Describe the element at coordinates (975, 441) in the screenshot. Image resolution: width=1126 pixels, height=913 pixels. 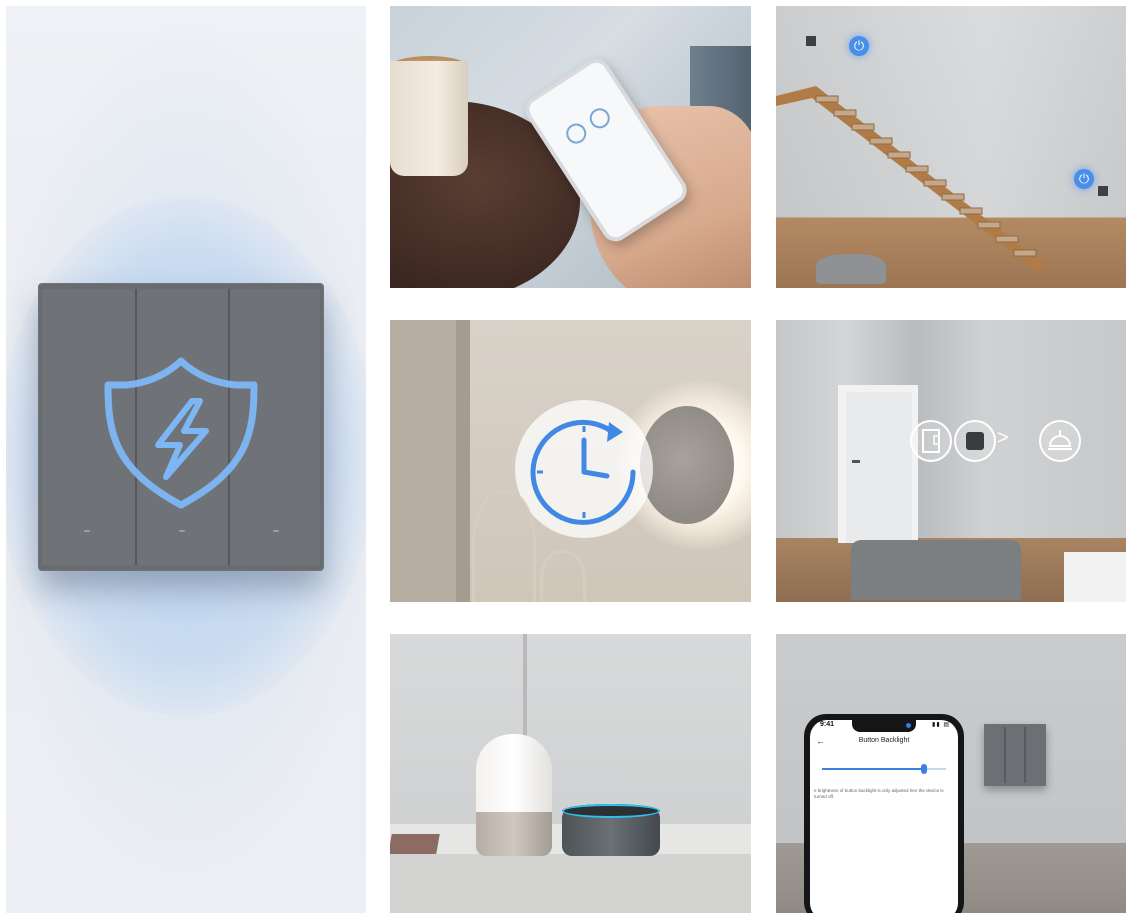
I see `switch-icon` at that location.